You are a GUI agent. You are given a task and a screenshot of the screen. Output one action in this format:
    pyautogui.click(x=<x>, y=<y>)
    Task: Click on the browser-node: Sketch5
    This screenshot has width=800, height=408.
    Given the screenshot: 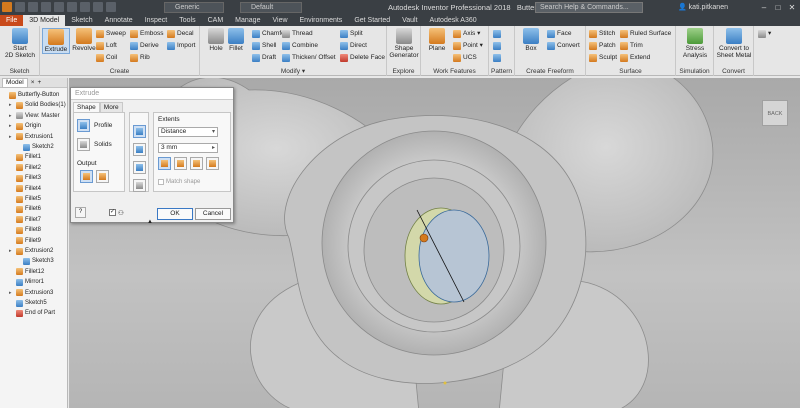 What is the action you would take?
    pyautogui.click(x=28, y=303)
    